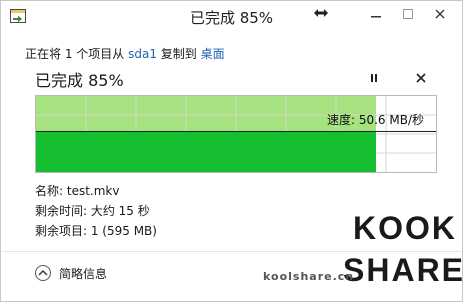 The image size is (463, 302). I want to click on copy-status-line: 正在将 1 个项目从 sda1 复制到 桌面, so click(125, 53).